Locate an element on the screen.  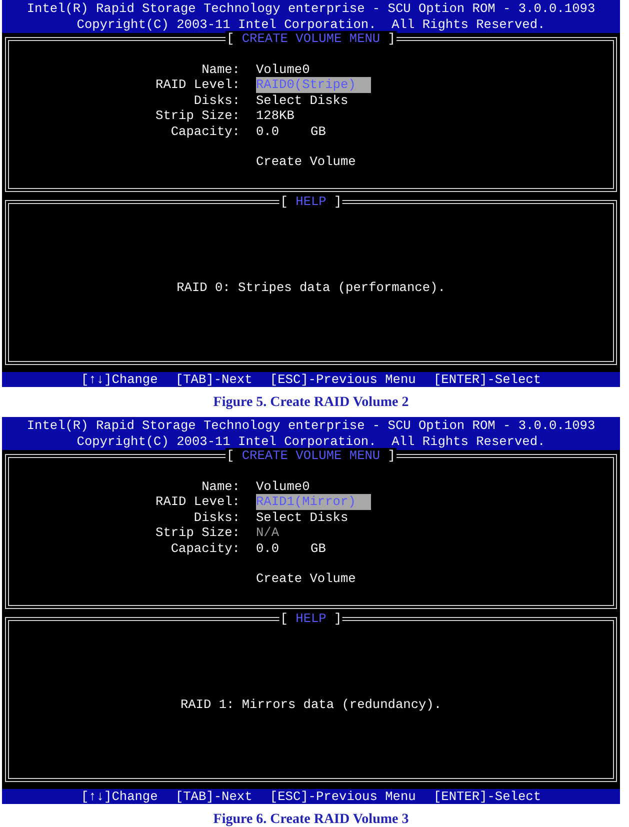
help-text: RAID 0: Stripes data (performance). is located at coordinates (311, 287).